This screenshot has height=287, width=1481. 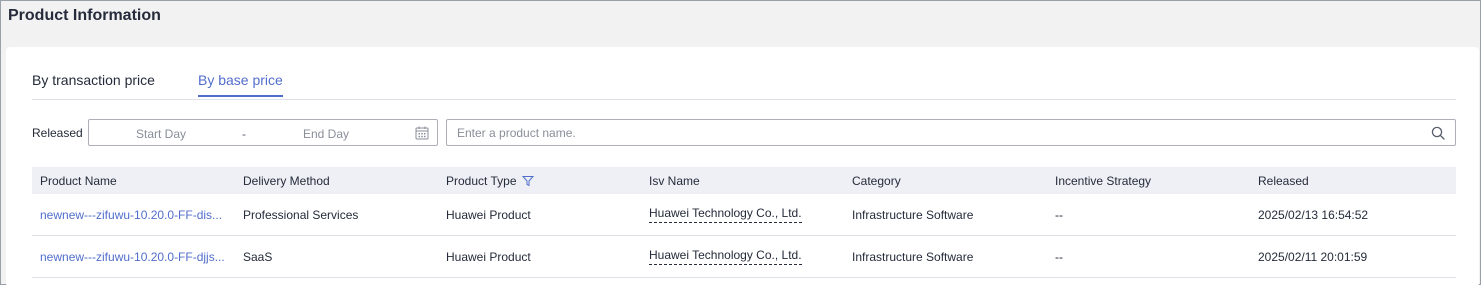 What do you see at coordinates (57, 133) in the screenshot?
I see `released-label: Released` at bounding box center [57, 133].